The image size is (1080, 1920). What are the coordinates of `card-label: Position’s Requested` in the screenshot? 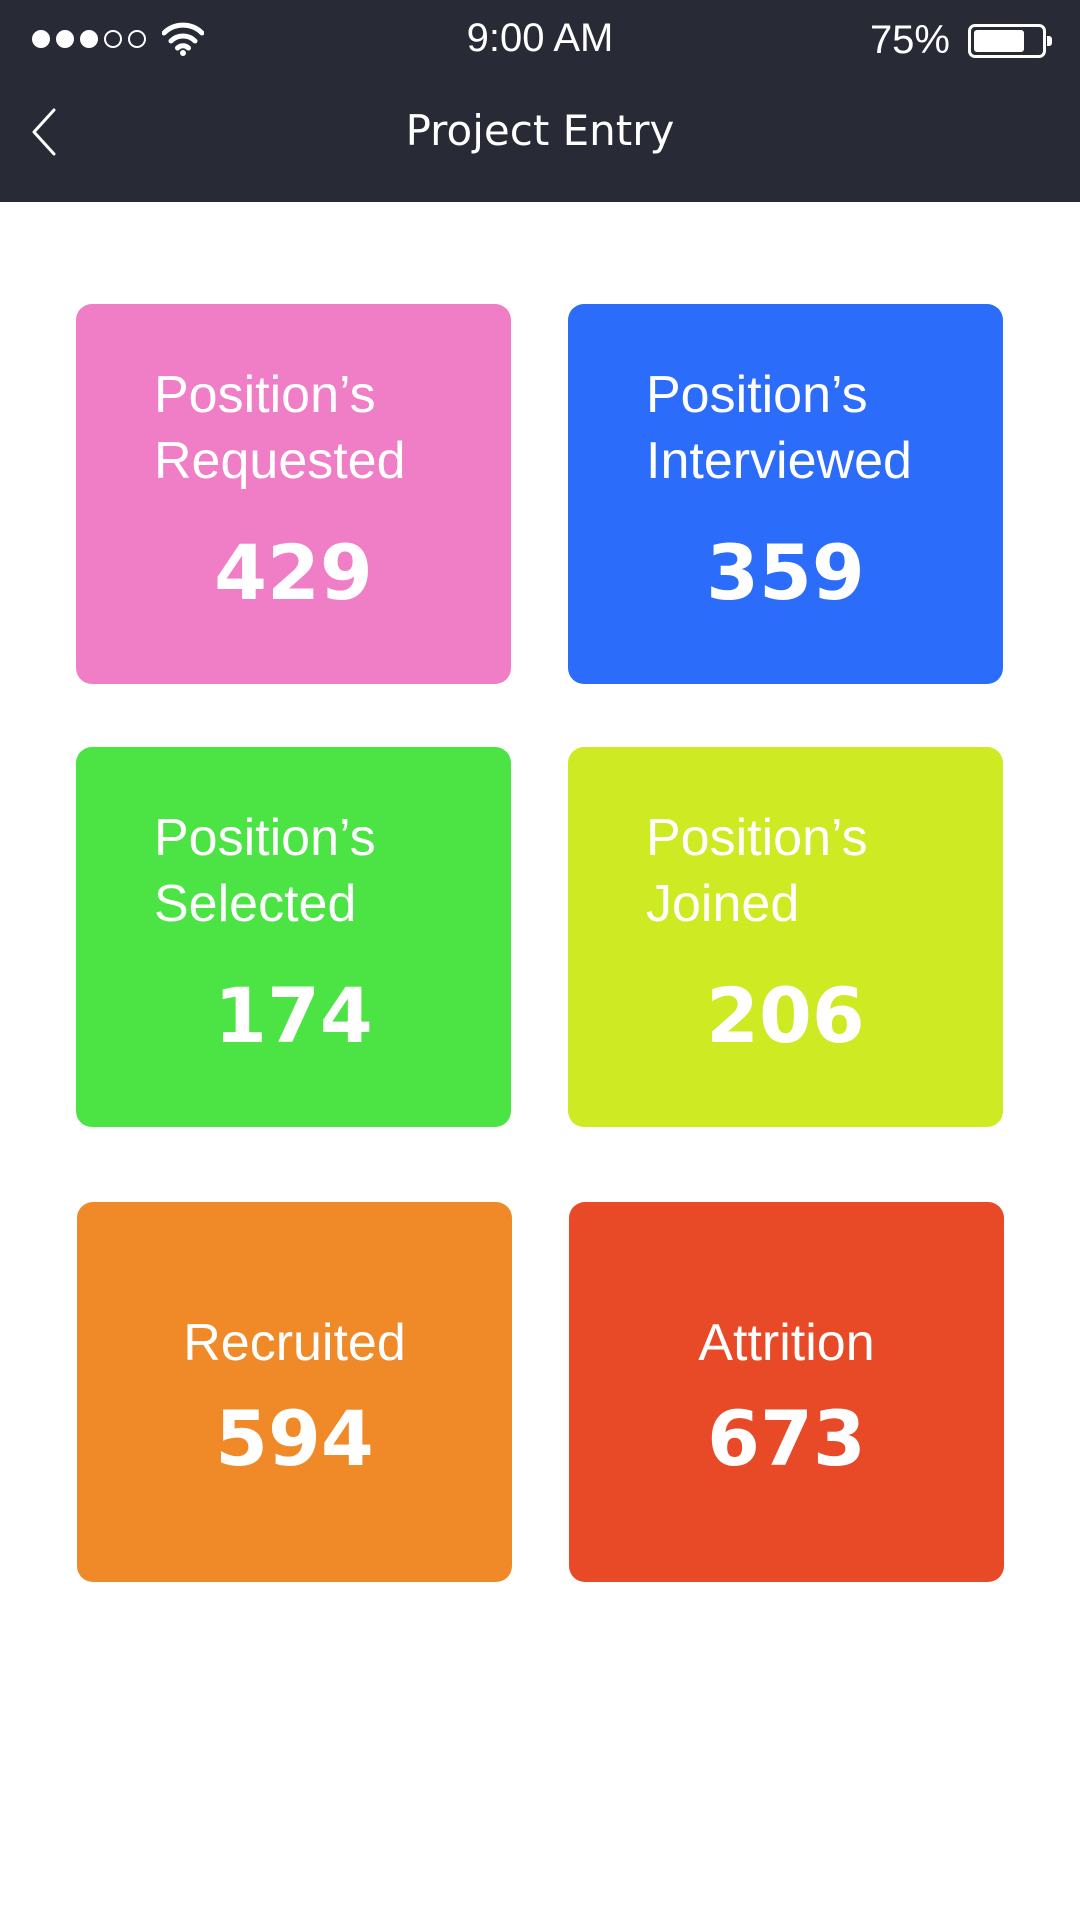 It's located at (280, 428).